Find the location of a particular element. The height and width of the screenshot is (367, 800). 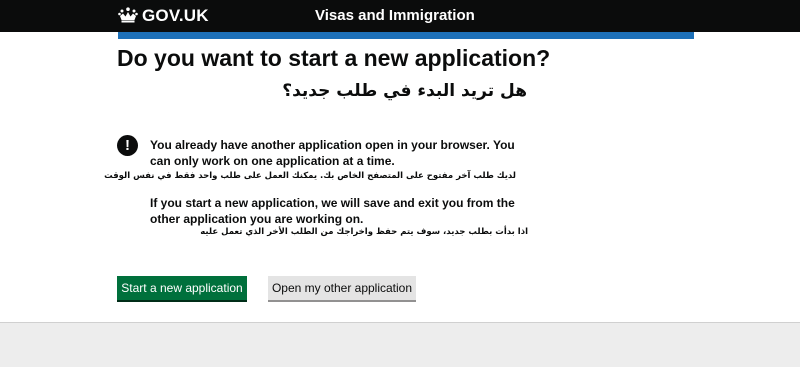

site-header: GOV.UK Visas and Immigration is located at coordinates (400, 16).